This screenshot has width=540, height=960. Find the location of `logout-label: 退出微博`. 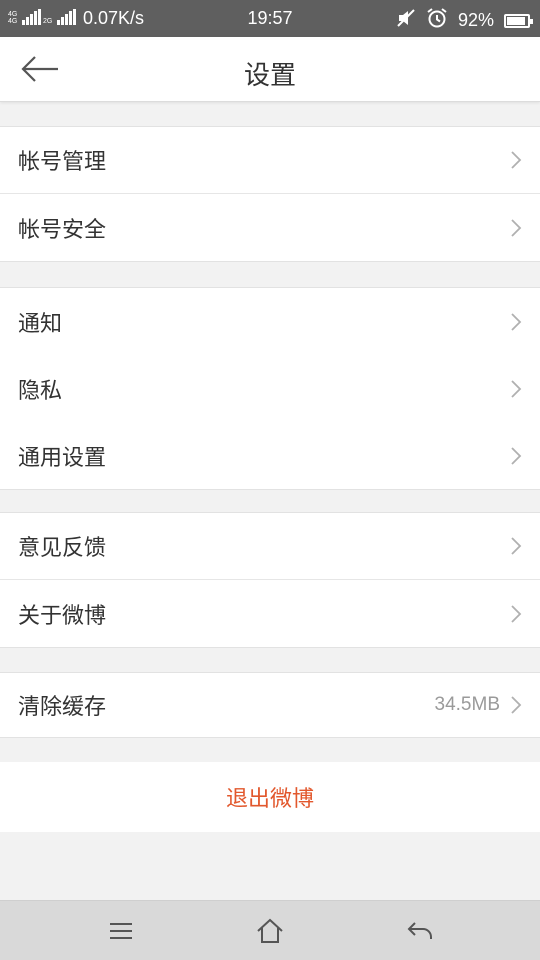

logout-label: 退出微博 is located at coordinates (269, 799).